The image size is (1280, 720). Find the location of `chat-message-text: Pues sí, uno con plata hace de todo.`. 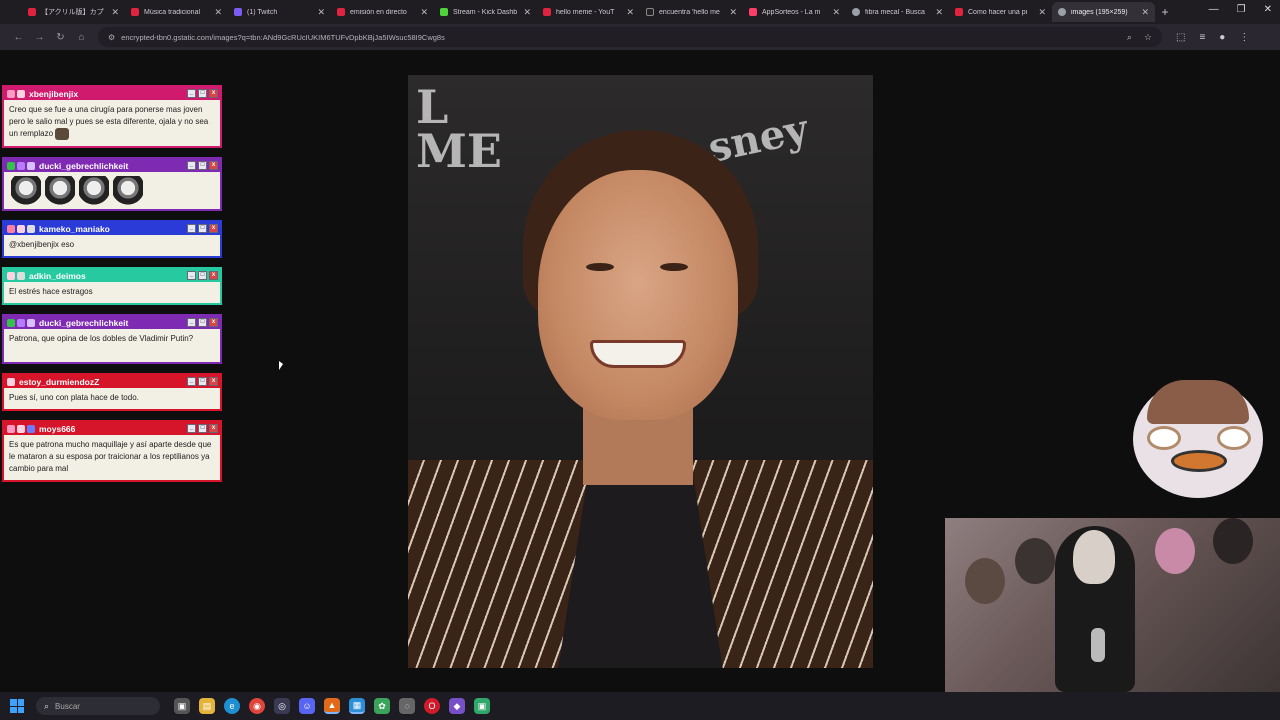

chat-message-text: Pues sí, uno con plata hace de todo. is located at coordinates (74, 397).